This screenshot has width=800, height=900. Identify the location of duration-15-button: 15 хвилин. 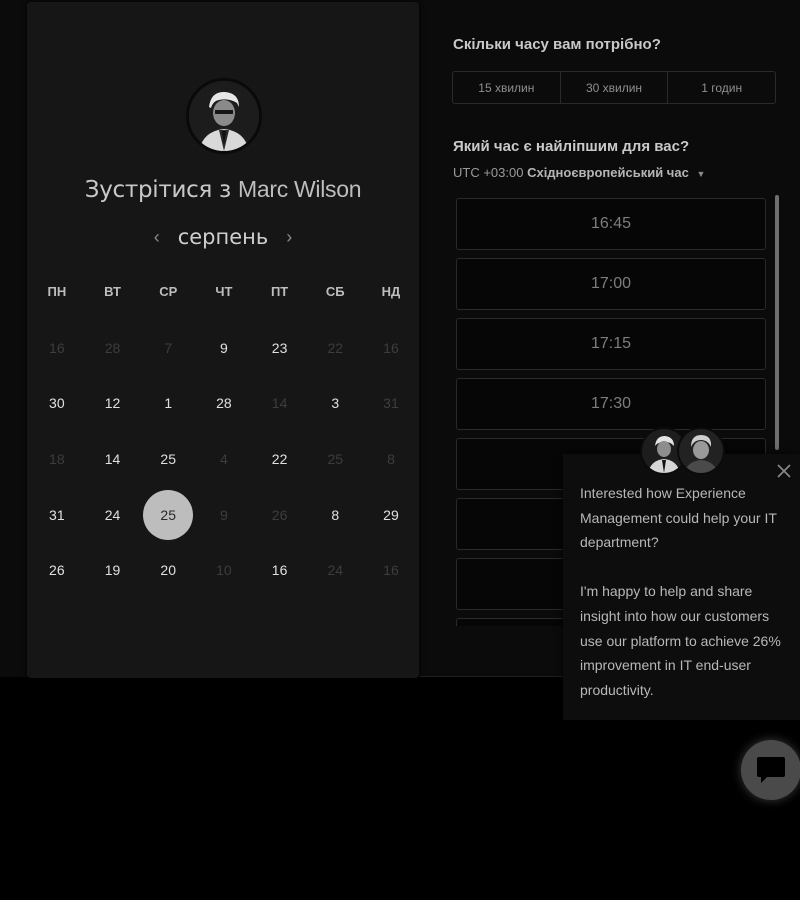
(507, 87).